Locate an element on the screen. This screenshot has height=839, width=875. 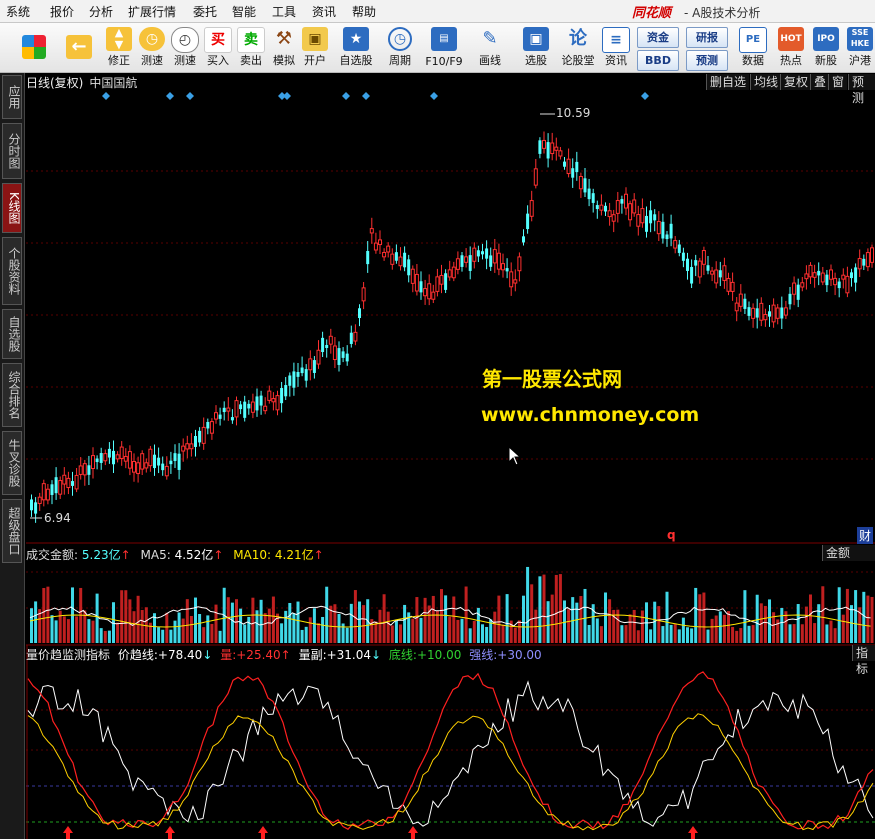
indicator-select-button: 指标 is located at coordinates (863, 660).